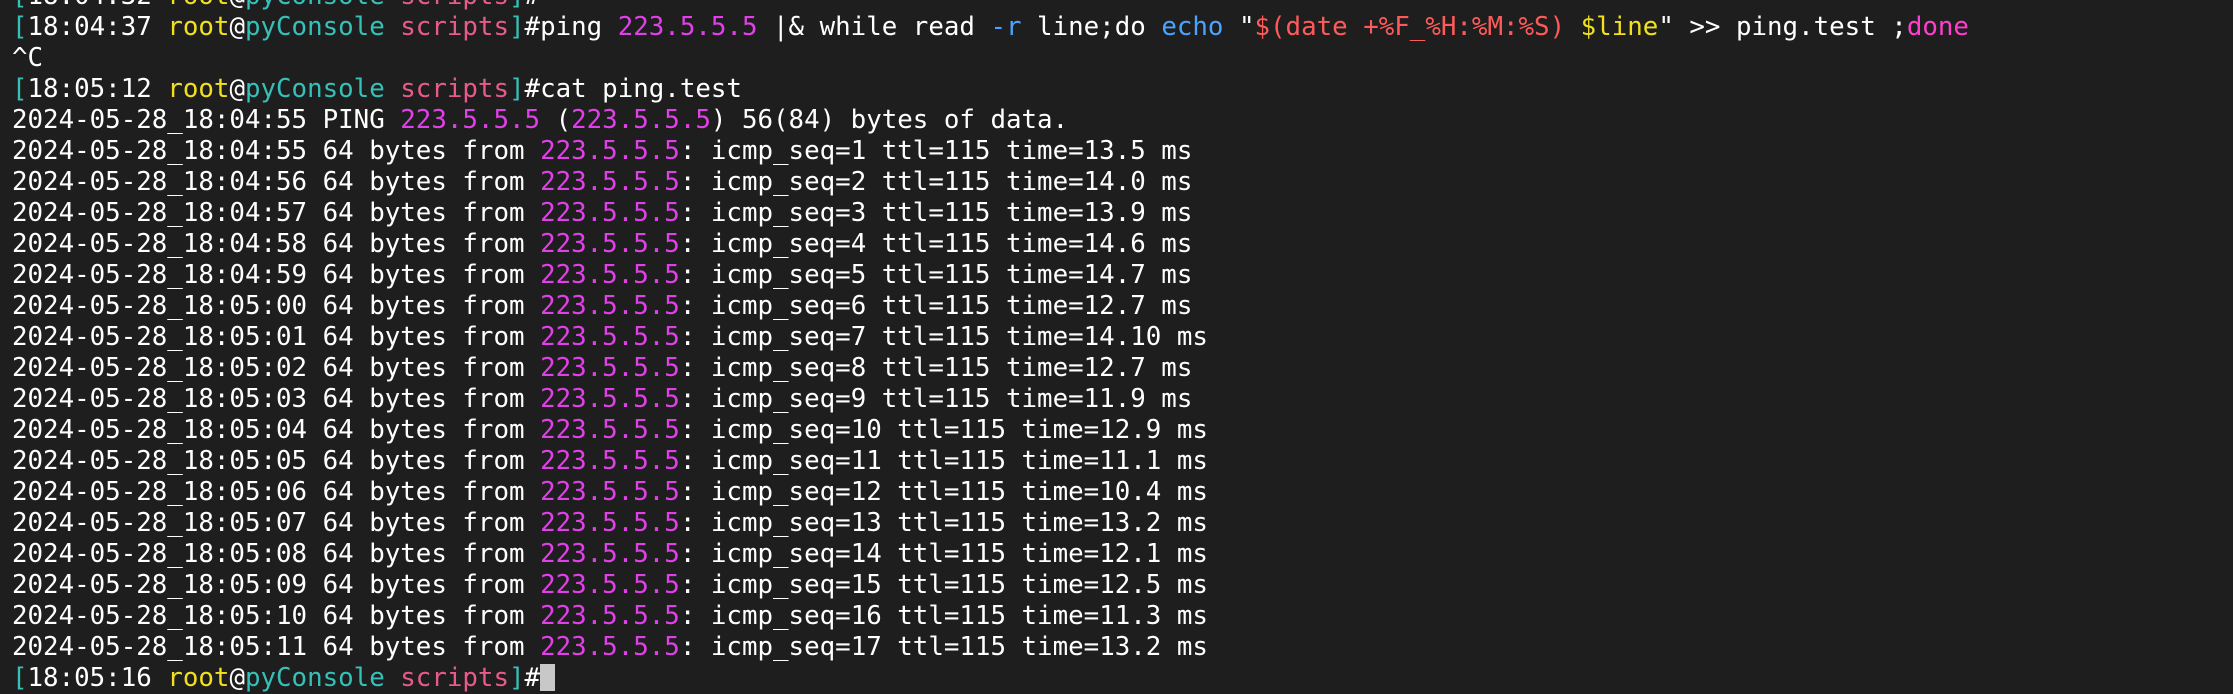 The width and height of the screenshot is (2233, 694). I want to click on rtt-value: 11.3, so click(1130, 616).